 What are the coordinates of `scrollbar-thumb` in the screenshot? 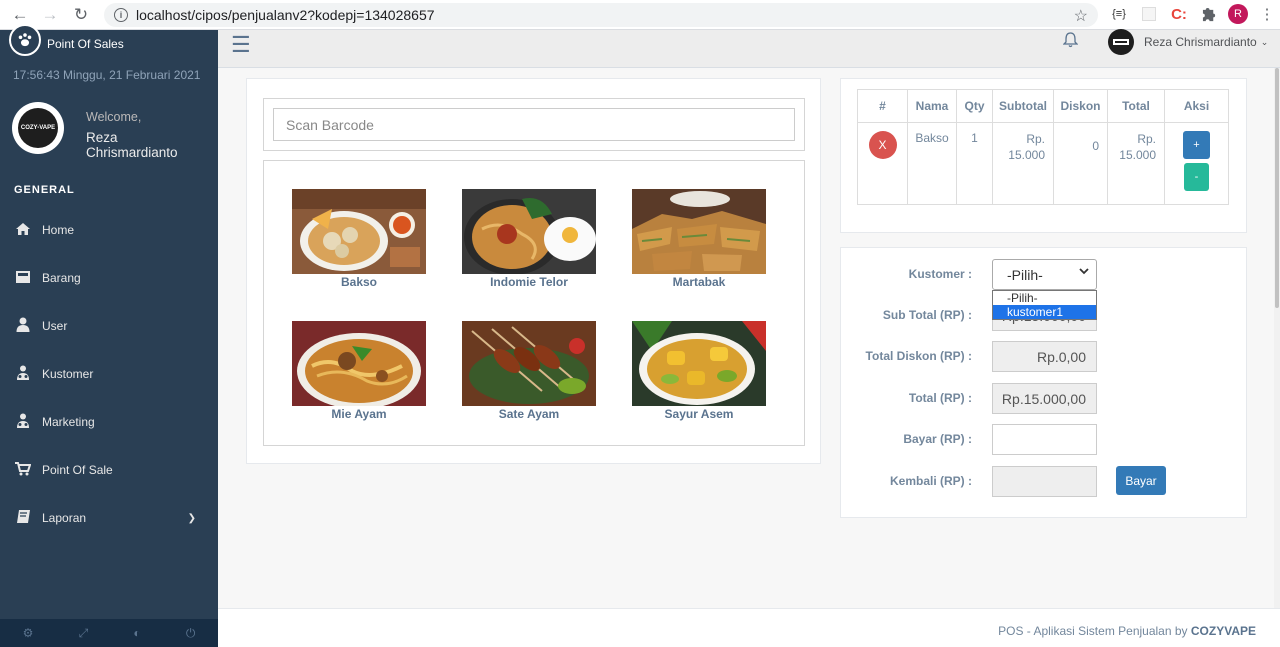 It's located at (1277, 188).